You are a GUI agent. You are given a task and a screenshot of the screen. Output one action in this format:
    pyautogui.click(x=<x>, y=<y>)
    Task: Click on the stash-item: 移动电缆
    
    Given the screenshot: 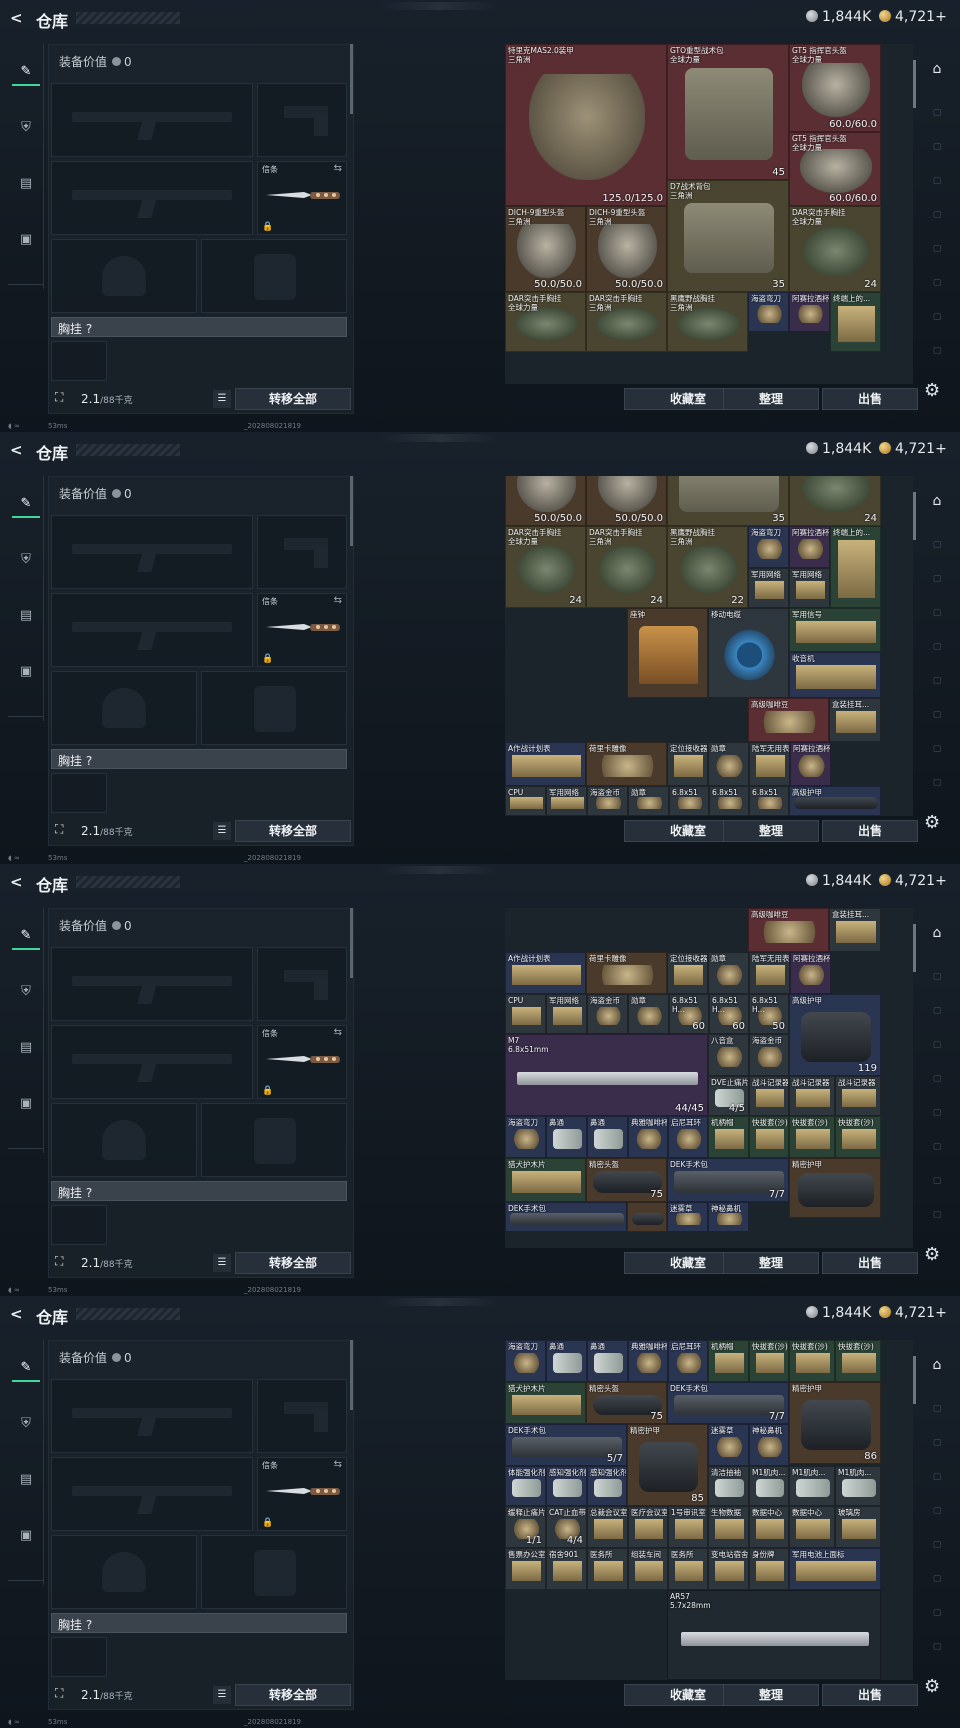 What is the action you would take?
    pyautogui.click(x=748, y=653)
    